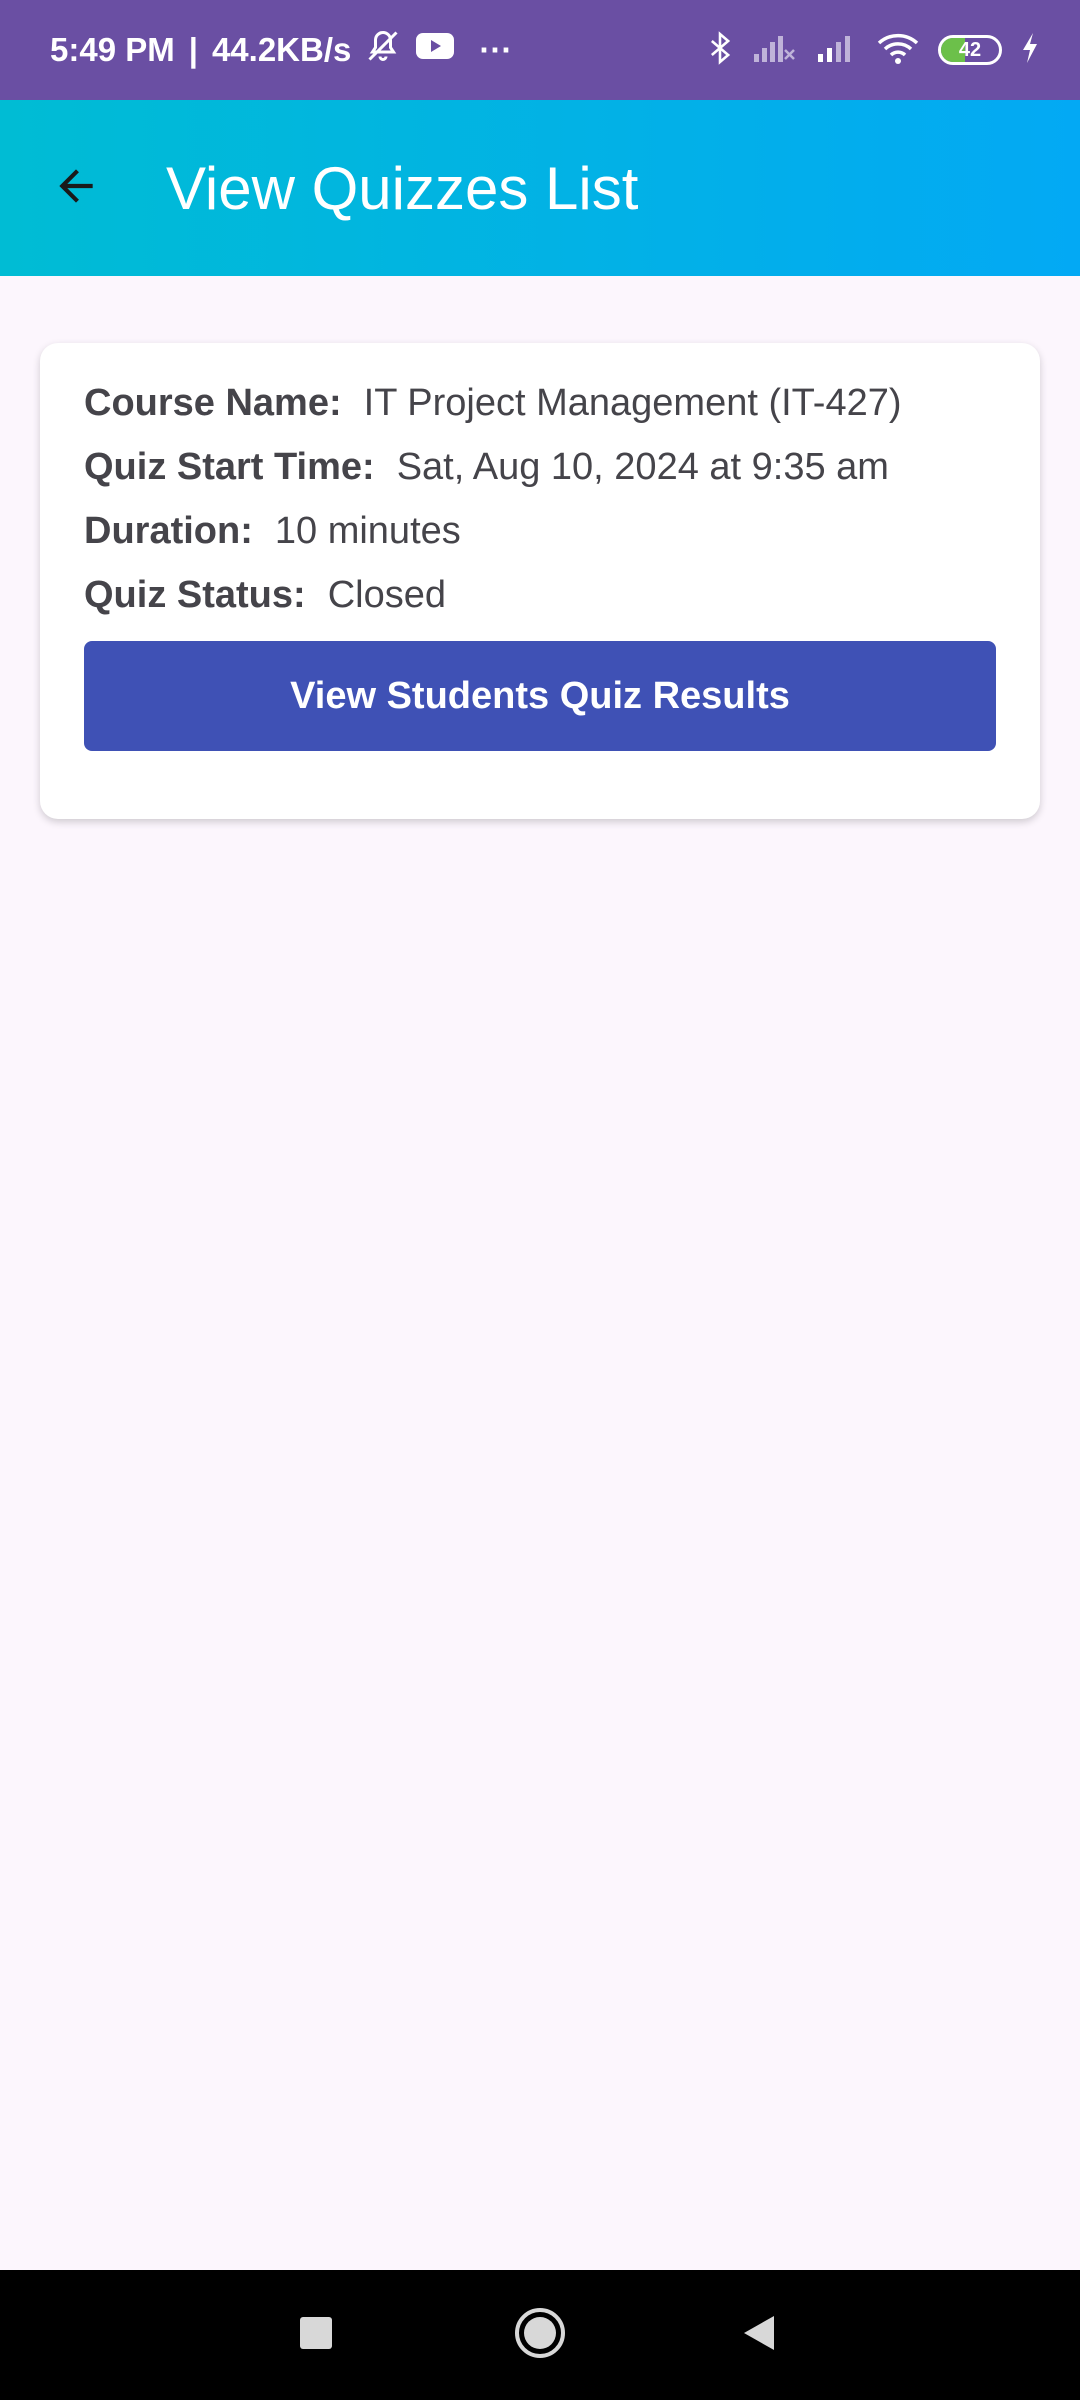  I want to click on view-results-button: View Students Quiz Results, so click(540, 696).